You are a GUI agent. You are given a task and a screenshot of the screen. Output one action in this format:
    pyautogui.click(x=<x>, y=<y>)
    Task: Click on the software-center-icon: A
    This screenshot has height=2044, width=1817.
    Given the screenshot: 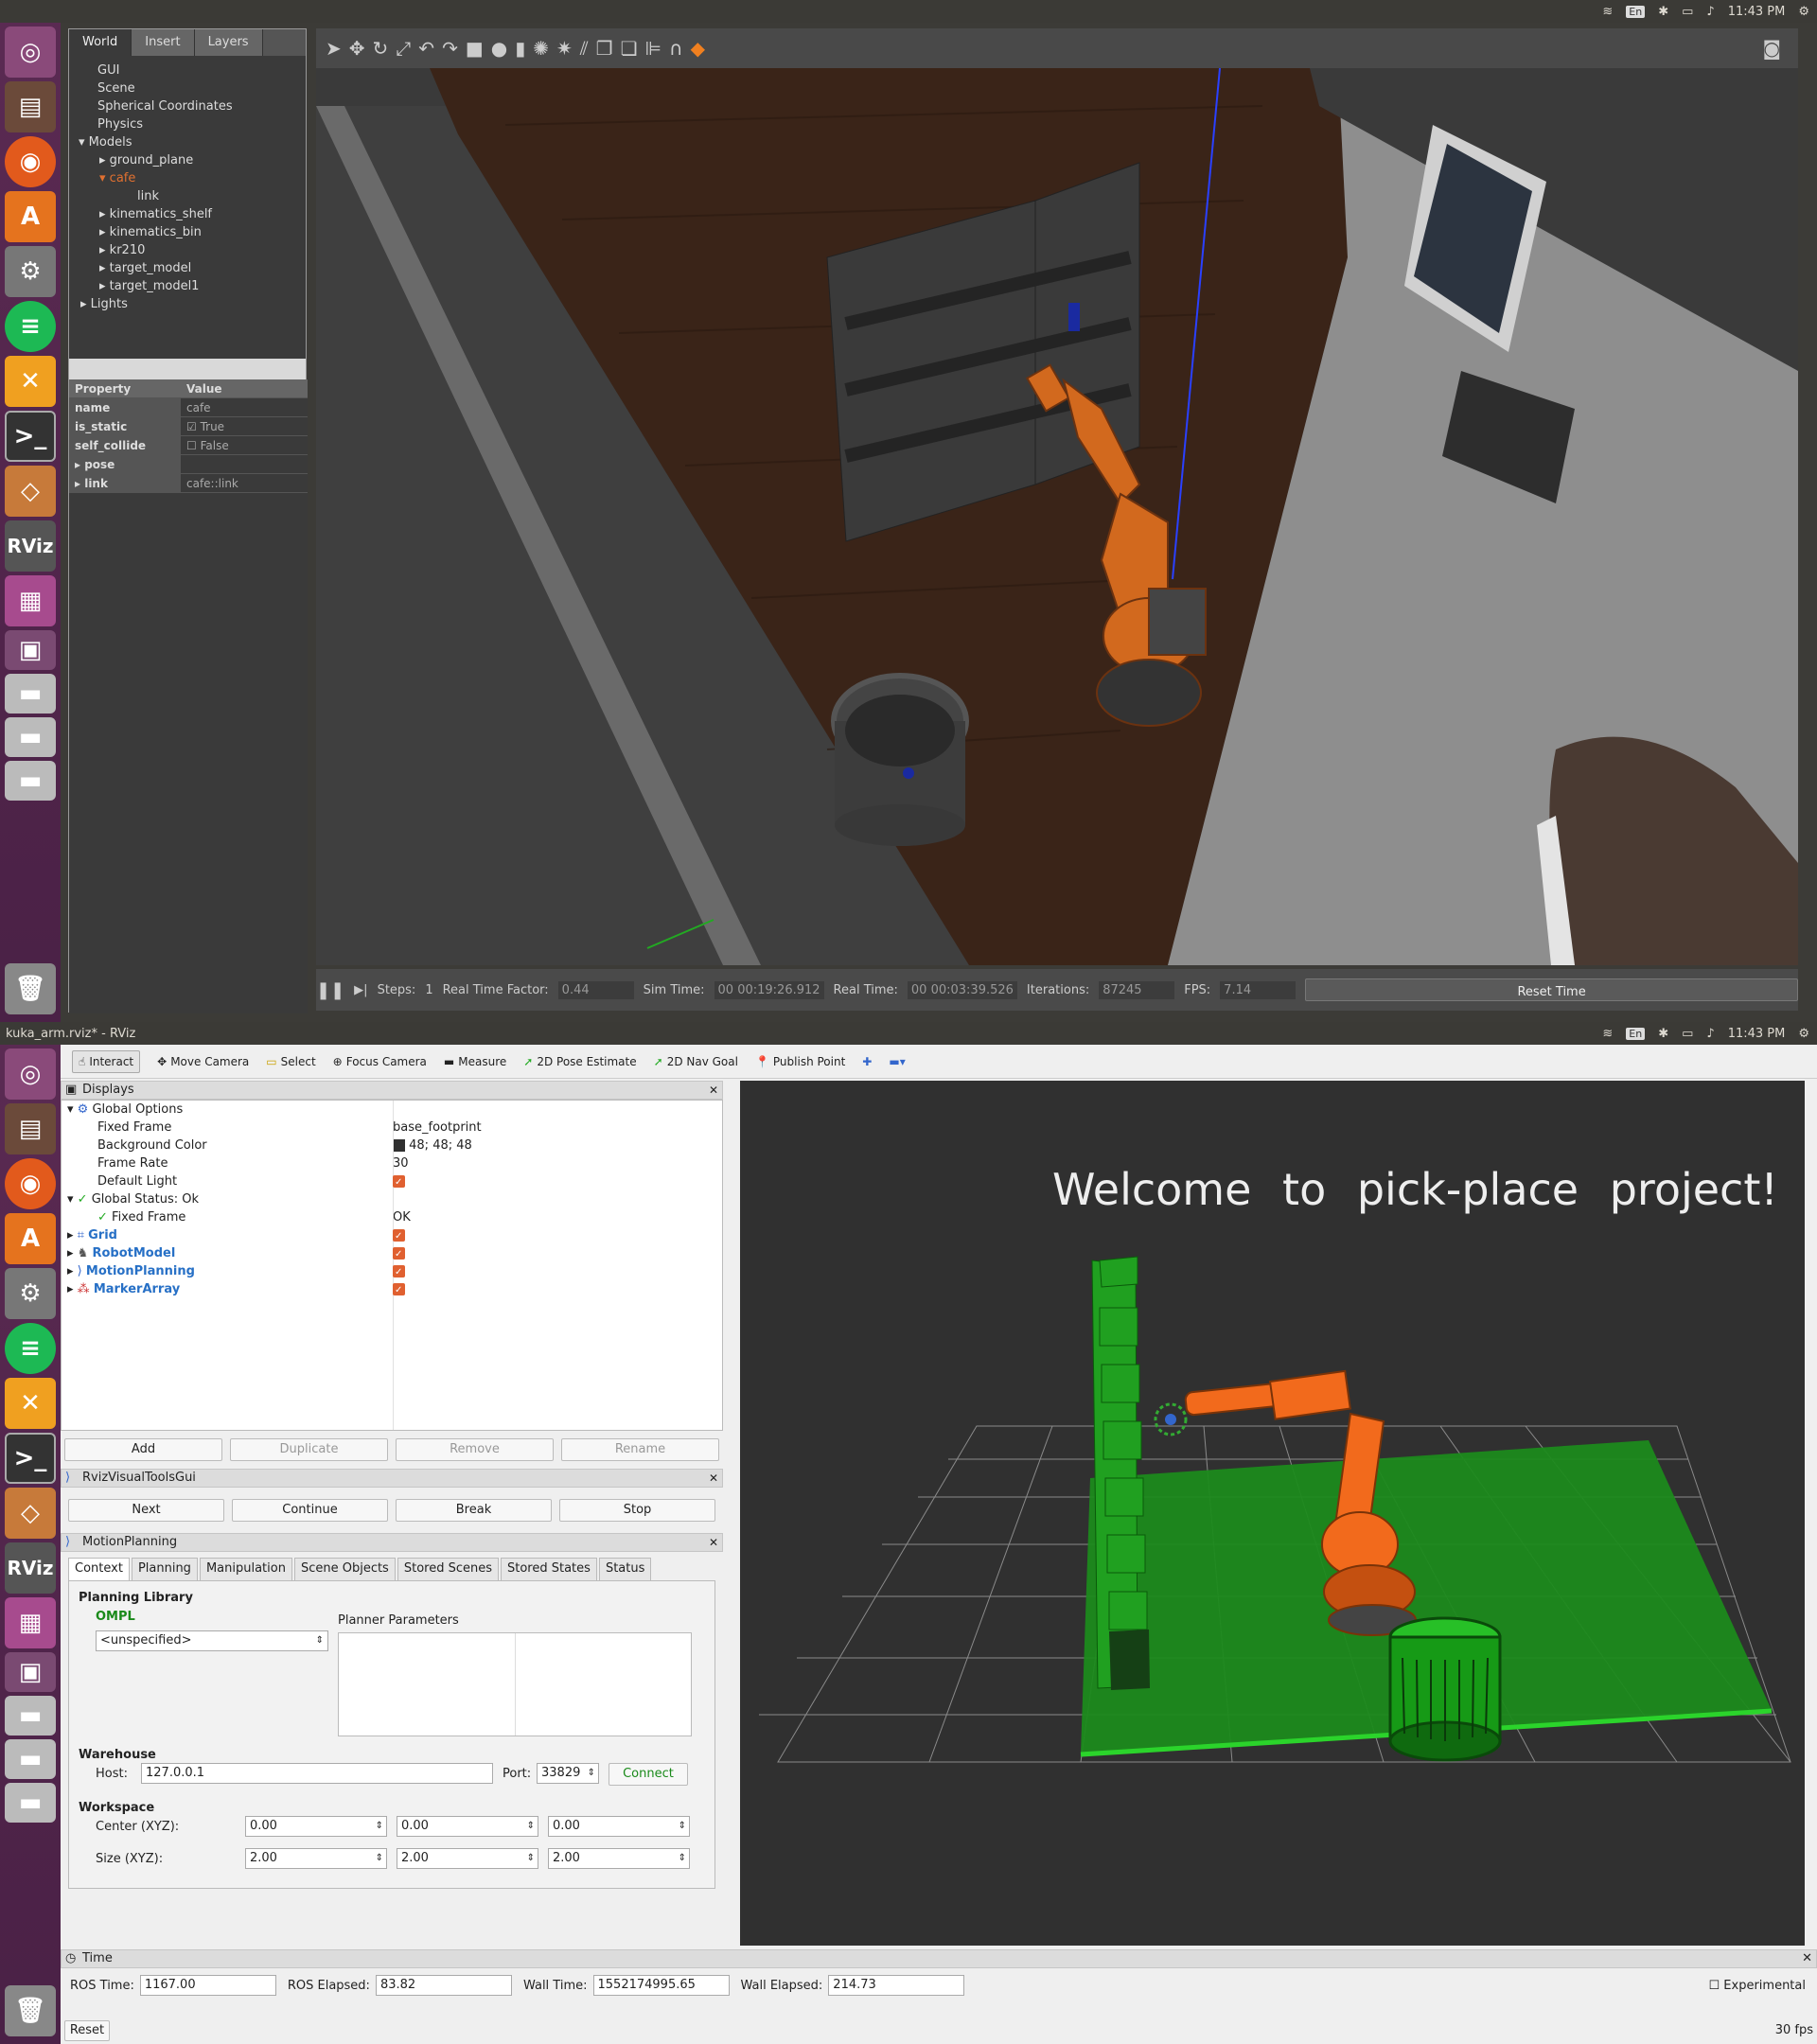 What is the action you would take?
    pyautogui.click(x=31, y=1238)
    